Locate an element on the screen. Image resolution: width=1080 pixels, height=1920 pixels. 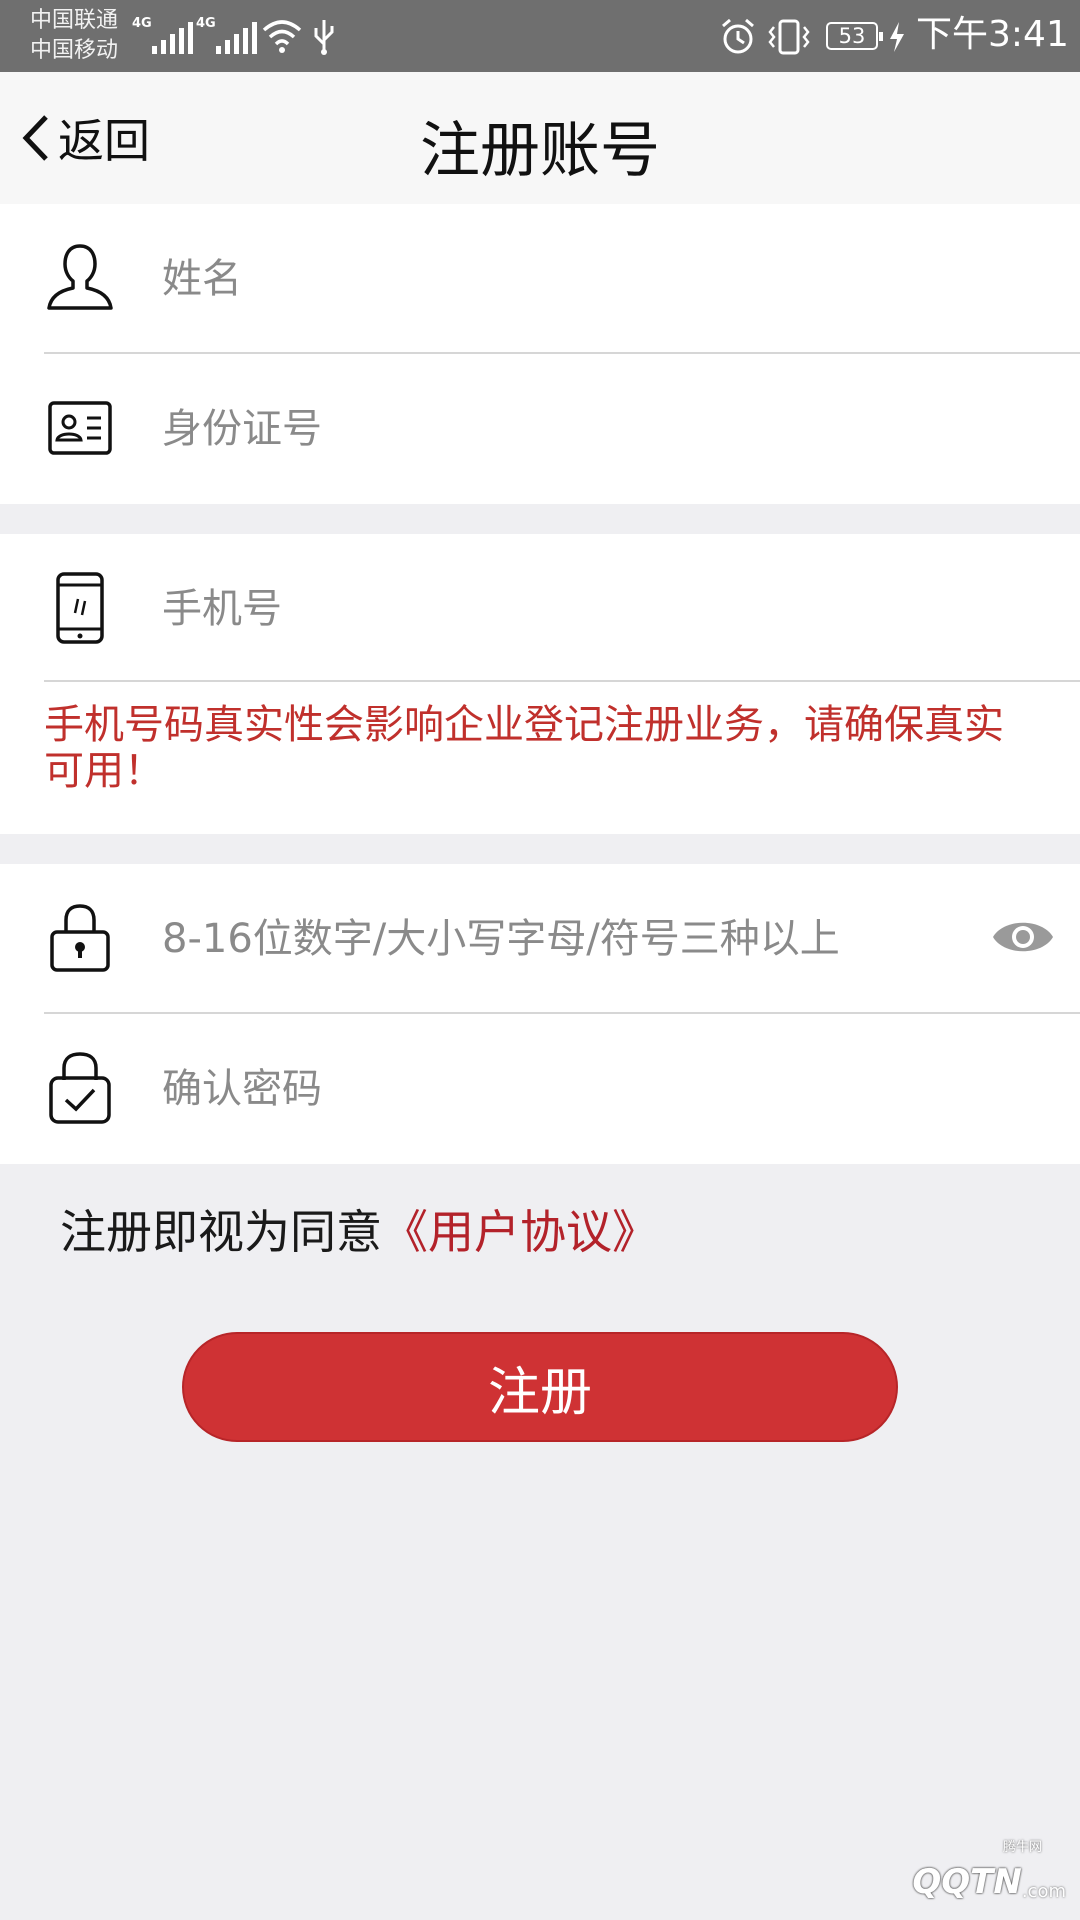
name-row is located at coordinates (540, 279).